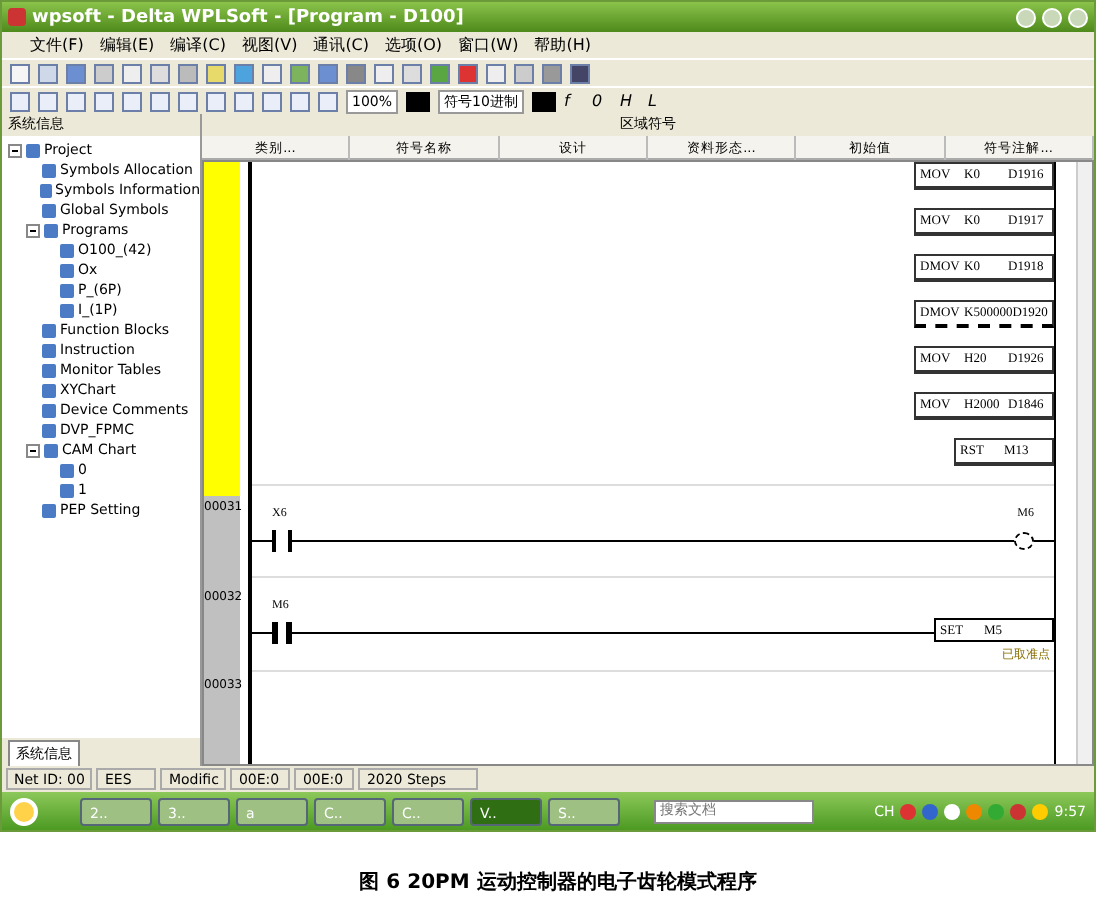  I want to click on start-button, so click(24, 811).